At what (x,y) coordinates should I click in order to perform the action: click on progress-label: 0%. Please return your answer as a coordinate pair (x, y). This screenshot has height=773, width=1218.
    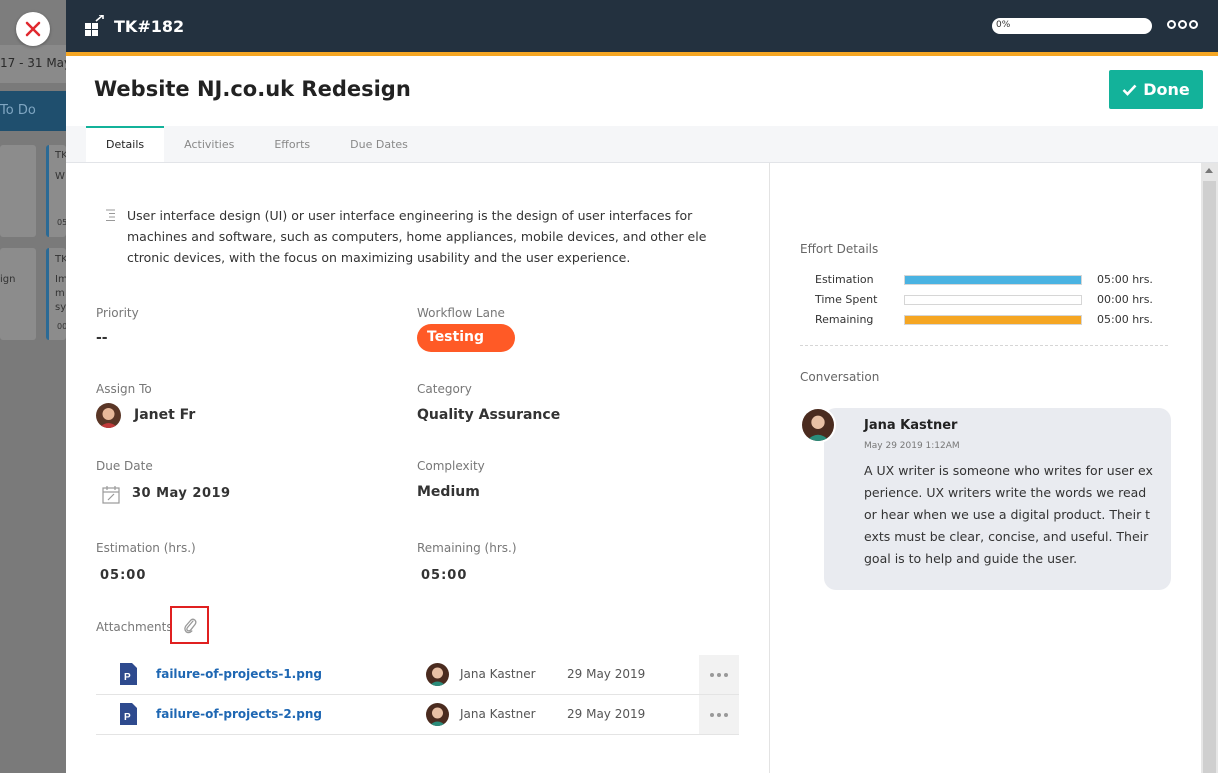
    Looking at the image, I should click on (1003, 25).